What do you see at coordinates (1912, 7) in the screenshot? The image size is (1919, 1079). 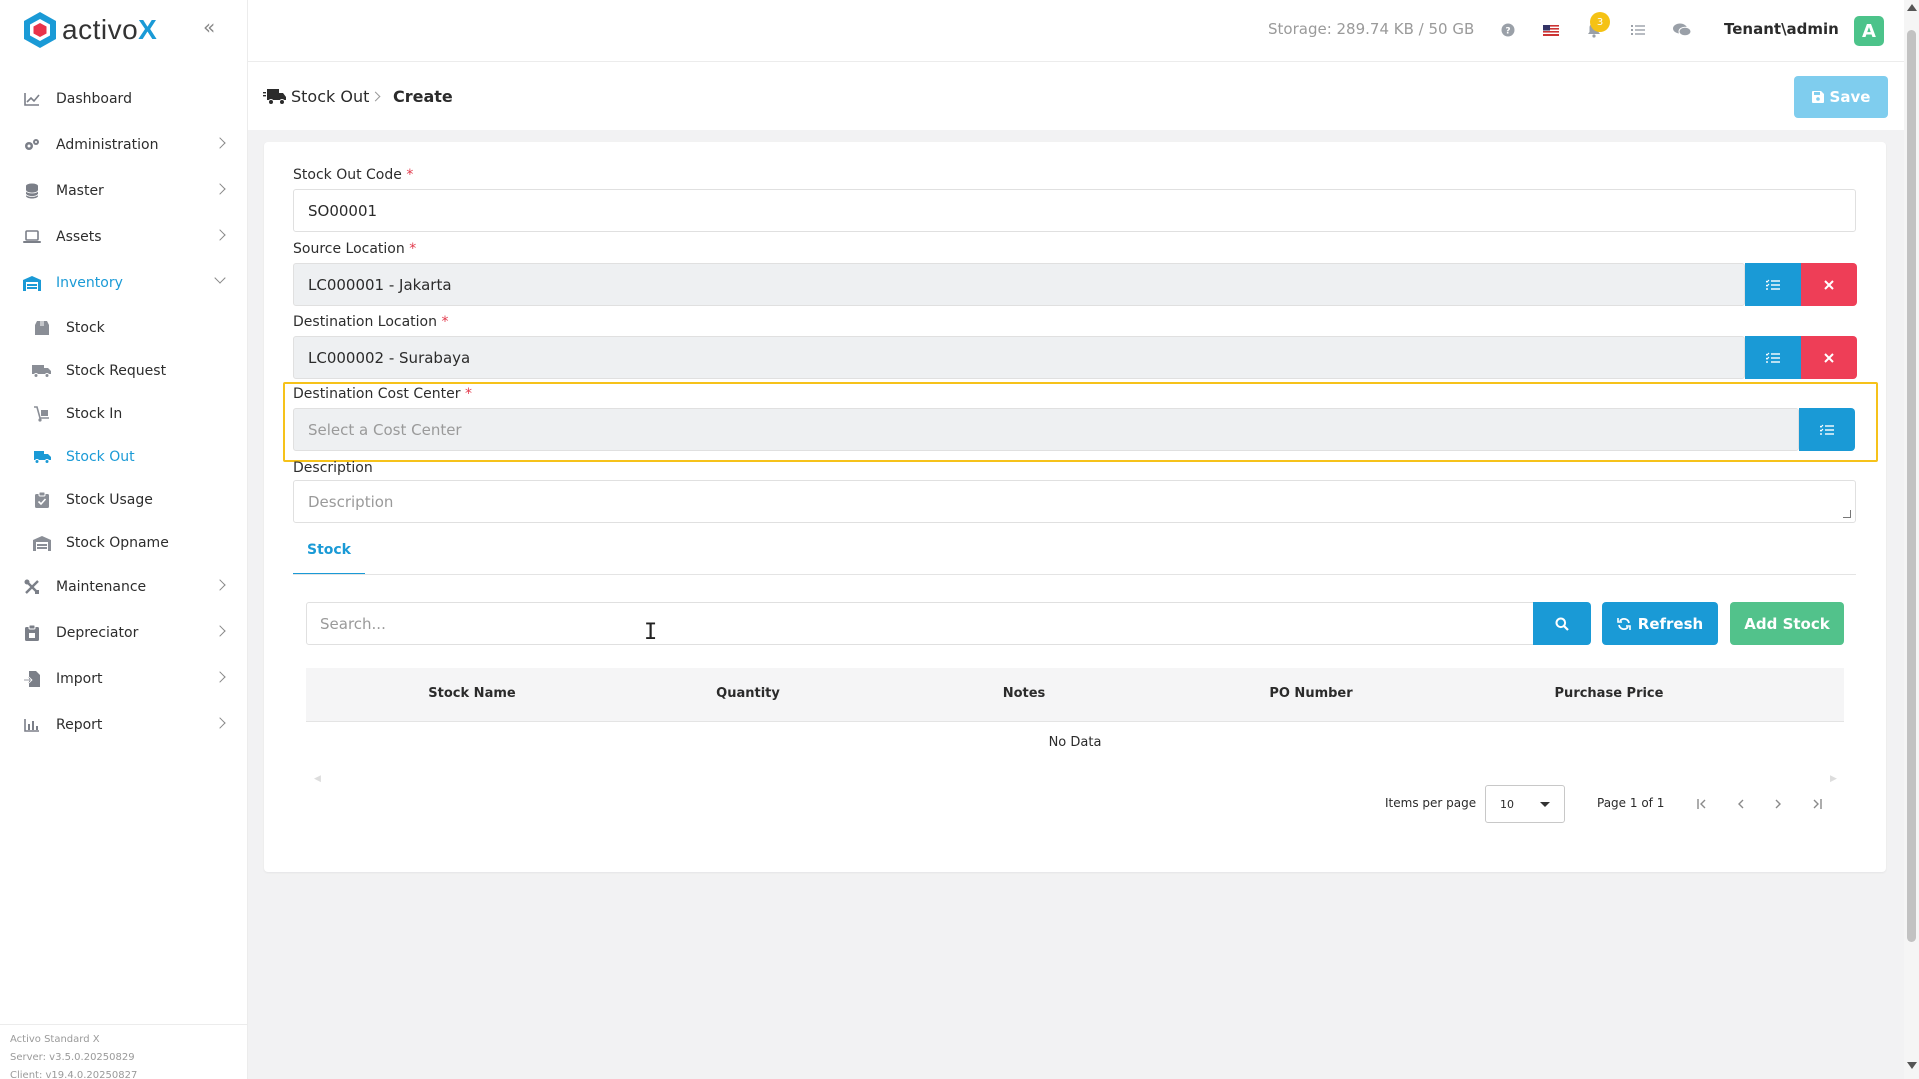 I see `scroll-up-icon` at bounding box center [1912, 7].